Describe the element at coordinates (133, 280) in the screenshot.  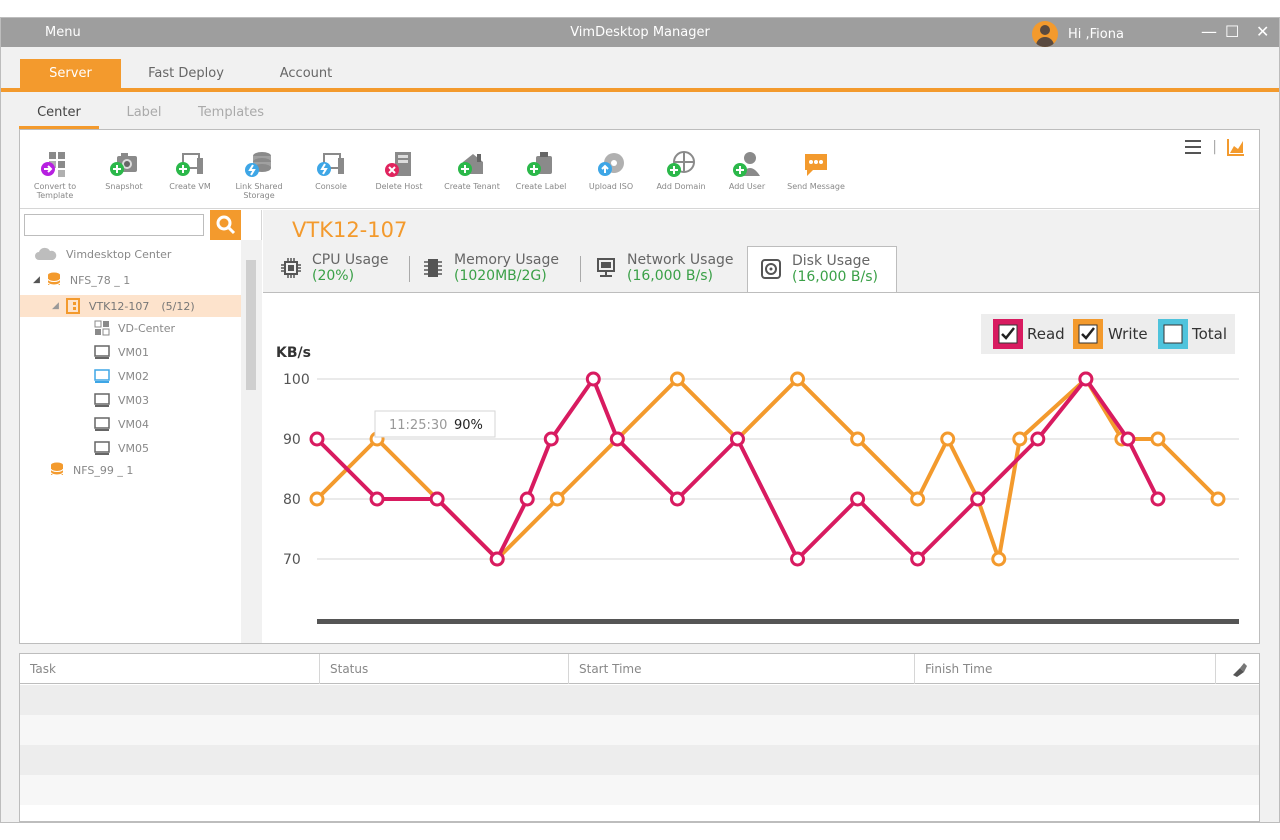
I see `tree-item-nfs78: ◢ NFS_78 _ 1` at that location.